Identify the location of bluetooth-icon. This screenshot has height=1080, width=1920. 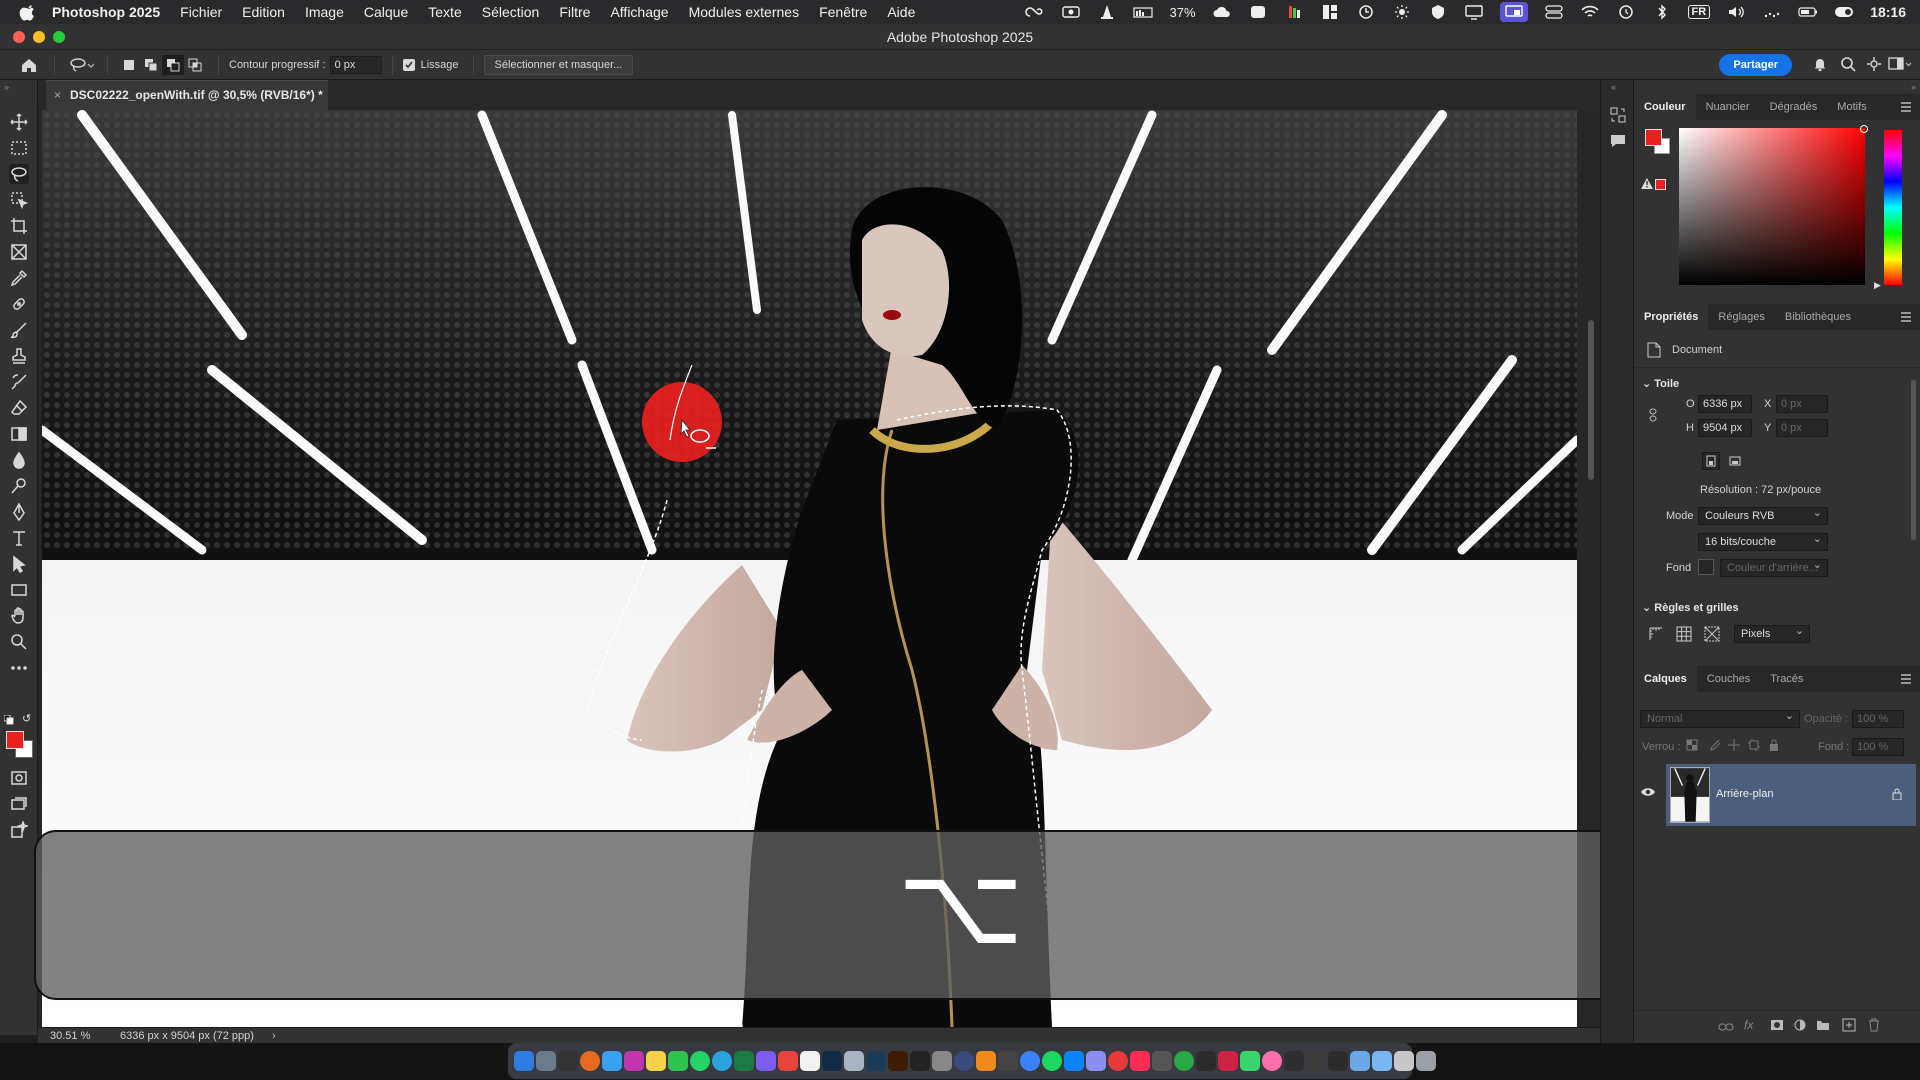
(1662, 12).